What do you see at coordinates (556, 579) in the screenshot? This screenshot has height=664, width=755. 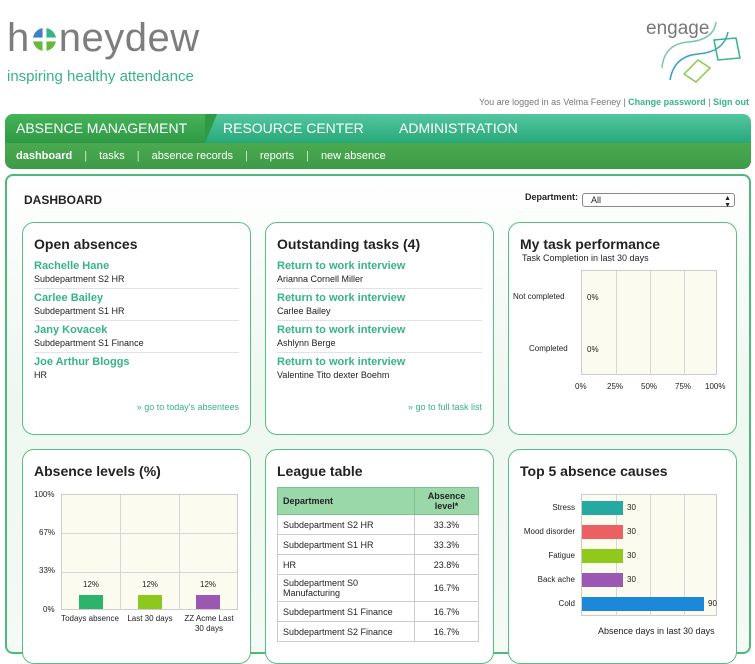 I see `cause-label: Back ache` at bounding box center [556, 579].